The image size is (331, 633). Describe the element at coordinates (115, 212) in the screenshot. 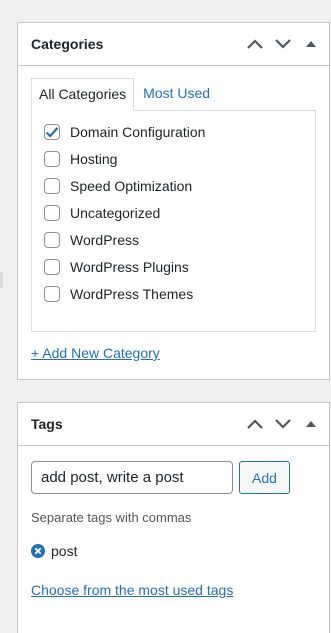

I see `category-label: Uncategorized` at that location.